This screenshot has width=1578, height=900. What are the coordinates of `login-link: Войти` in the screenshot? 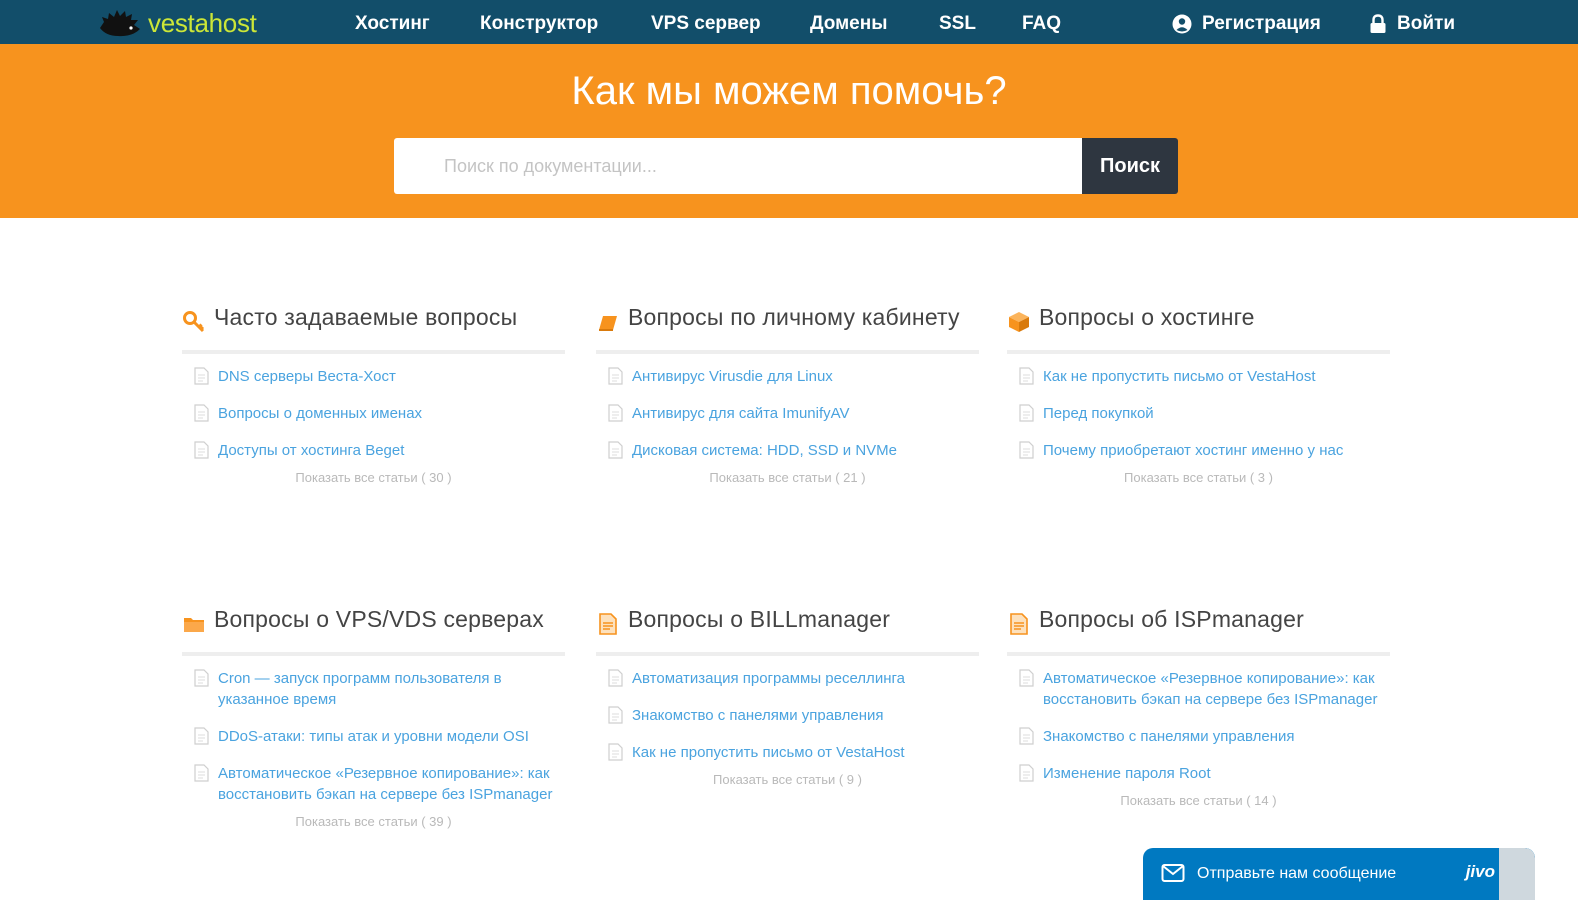 It's located at (1412, 24).